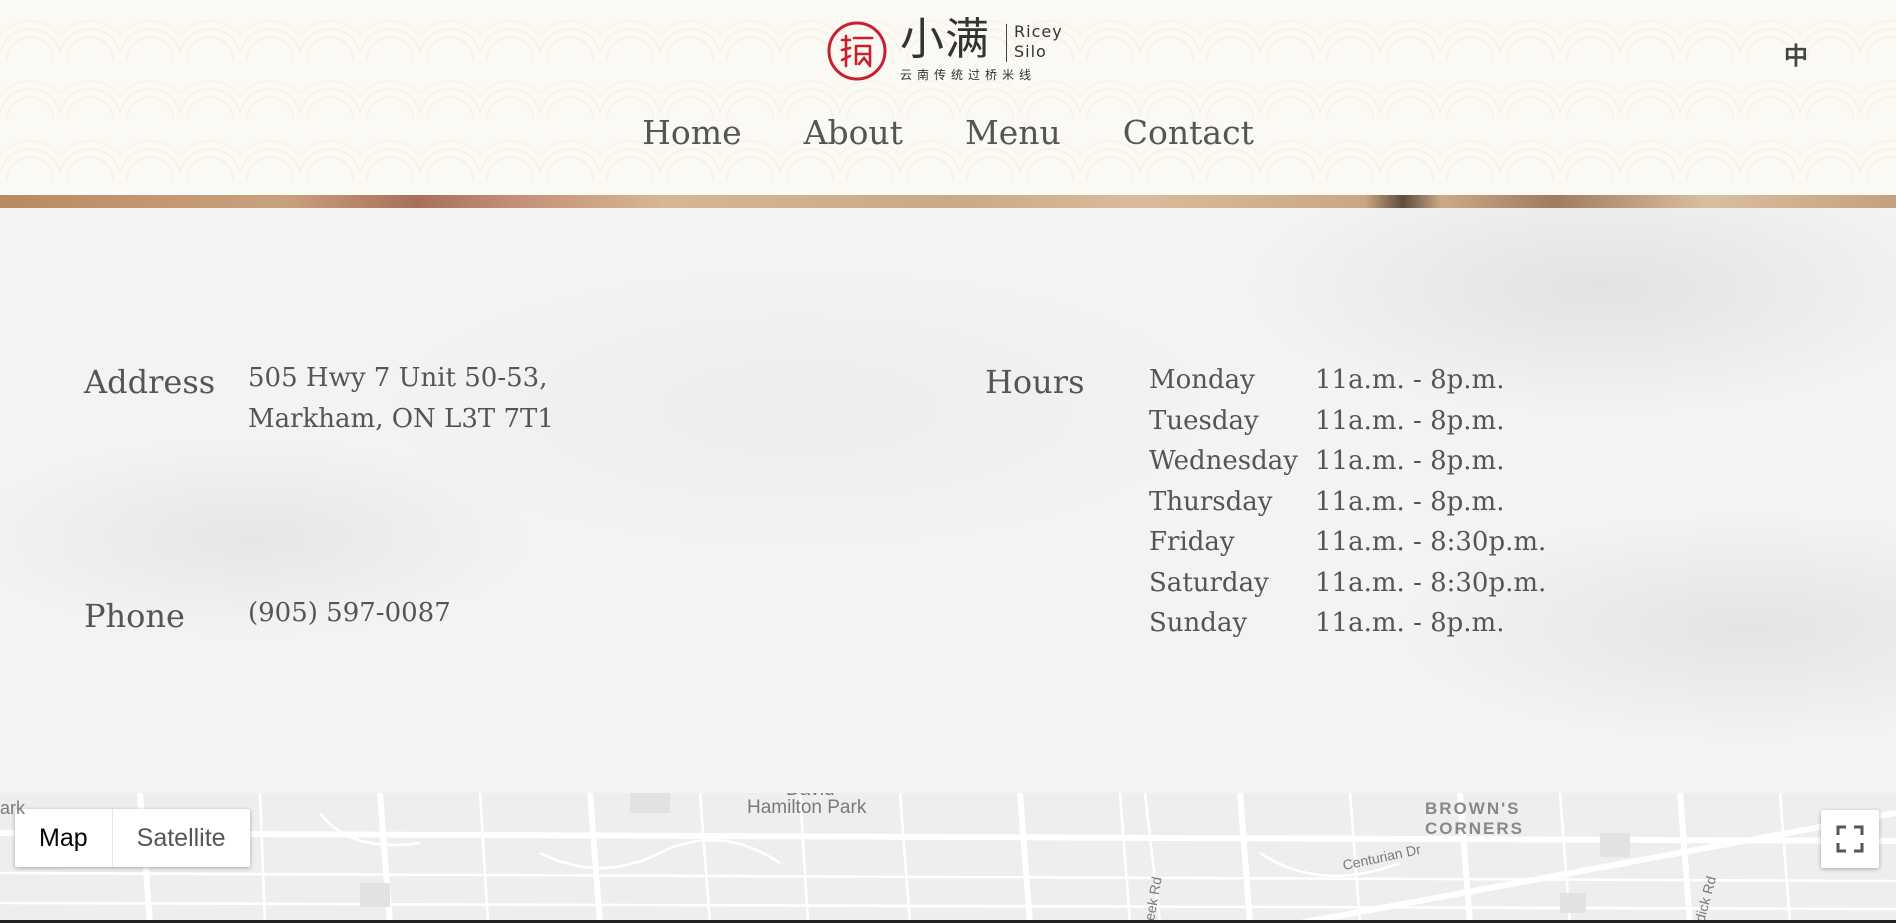 This screenshot has width=1896, height=923. I want to click on fullscreen-button, so click(1850, 839).